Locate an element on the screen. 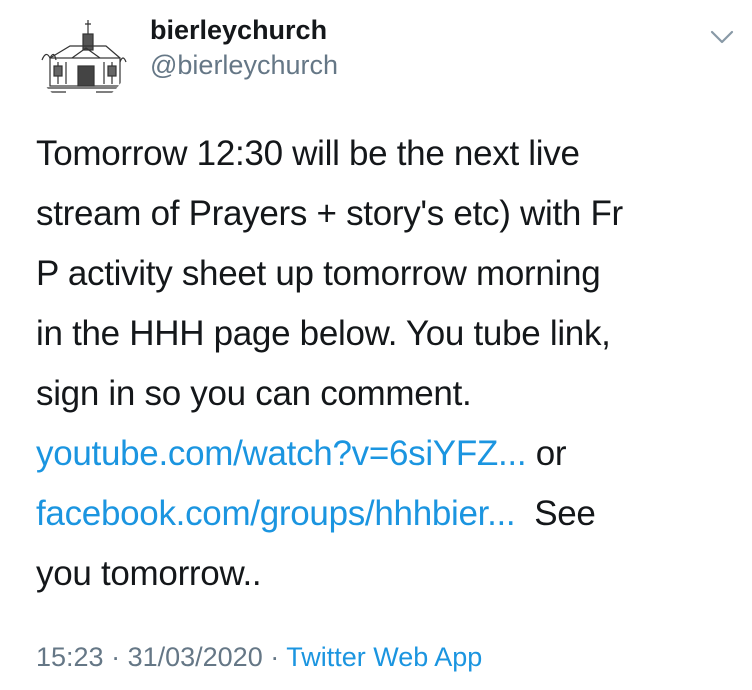  tweet-line: in the HHH page below. You tube link, is located at coordinates (323, 333).